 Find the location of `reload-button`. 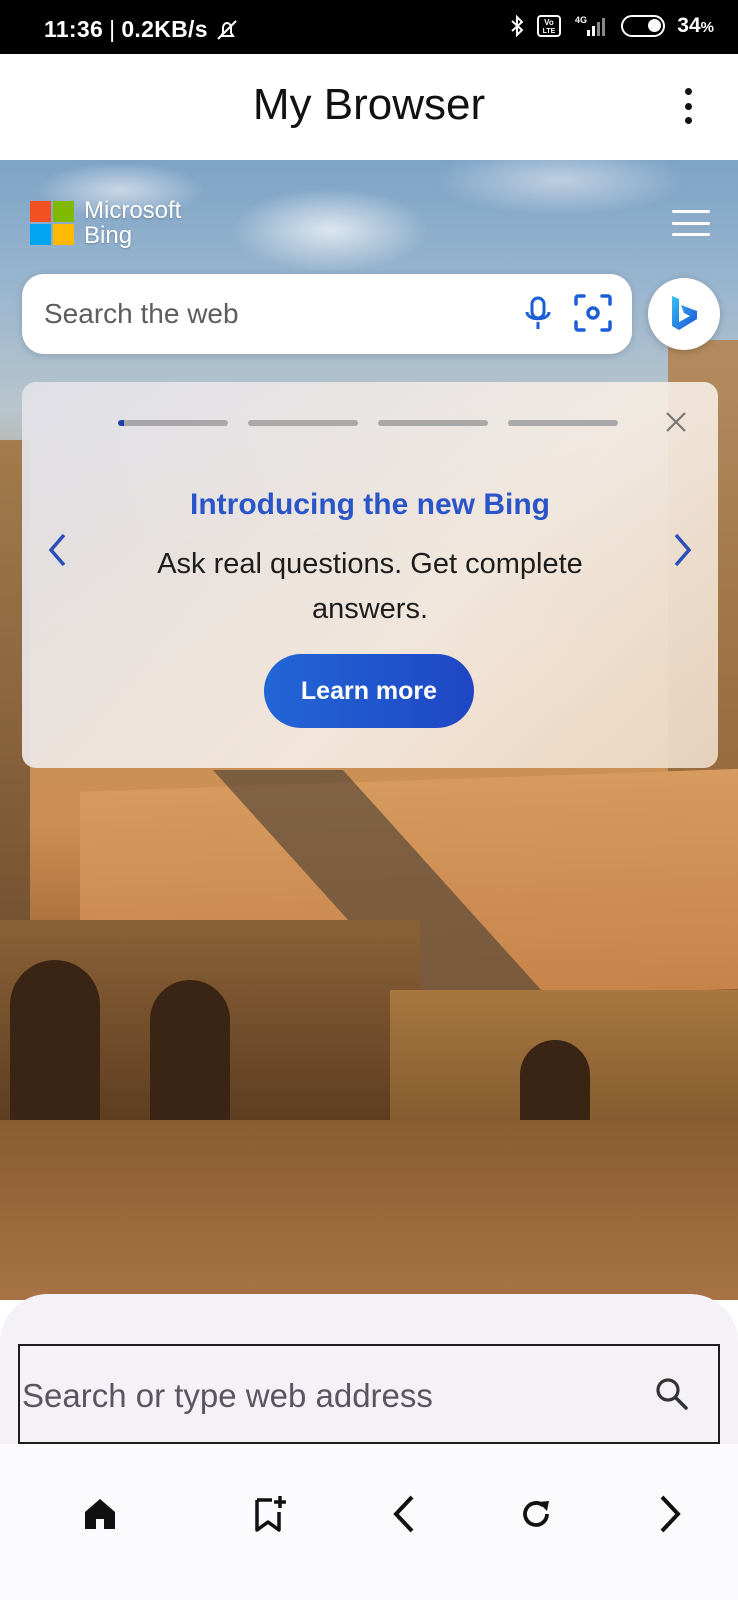

reload-button is located at coordinates (536, 1514).